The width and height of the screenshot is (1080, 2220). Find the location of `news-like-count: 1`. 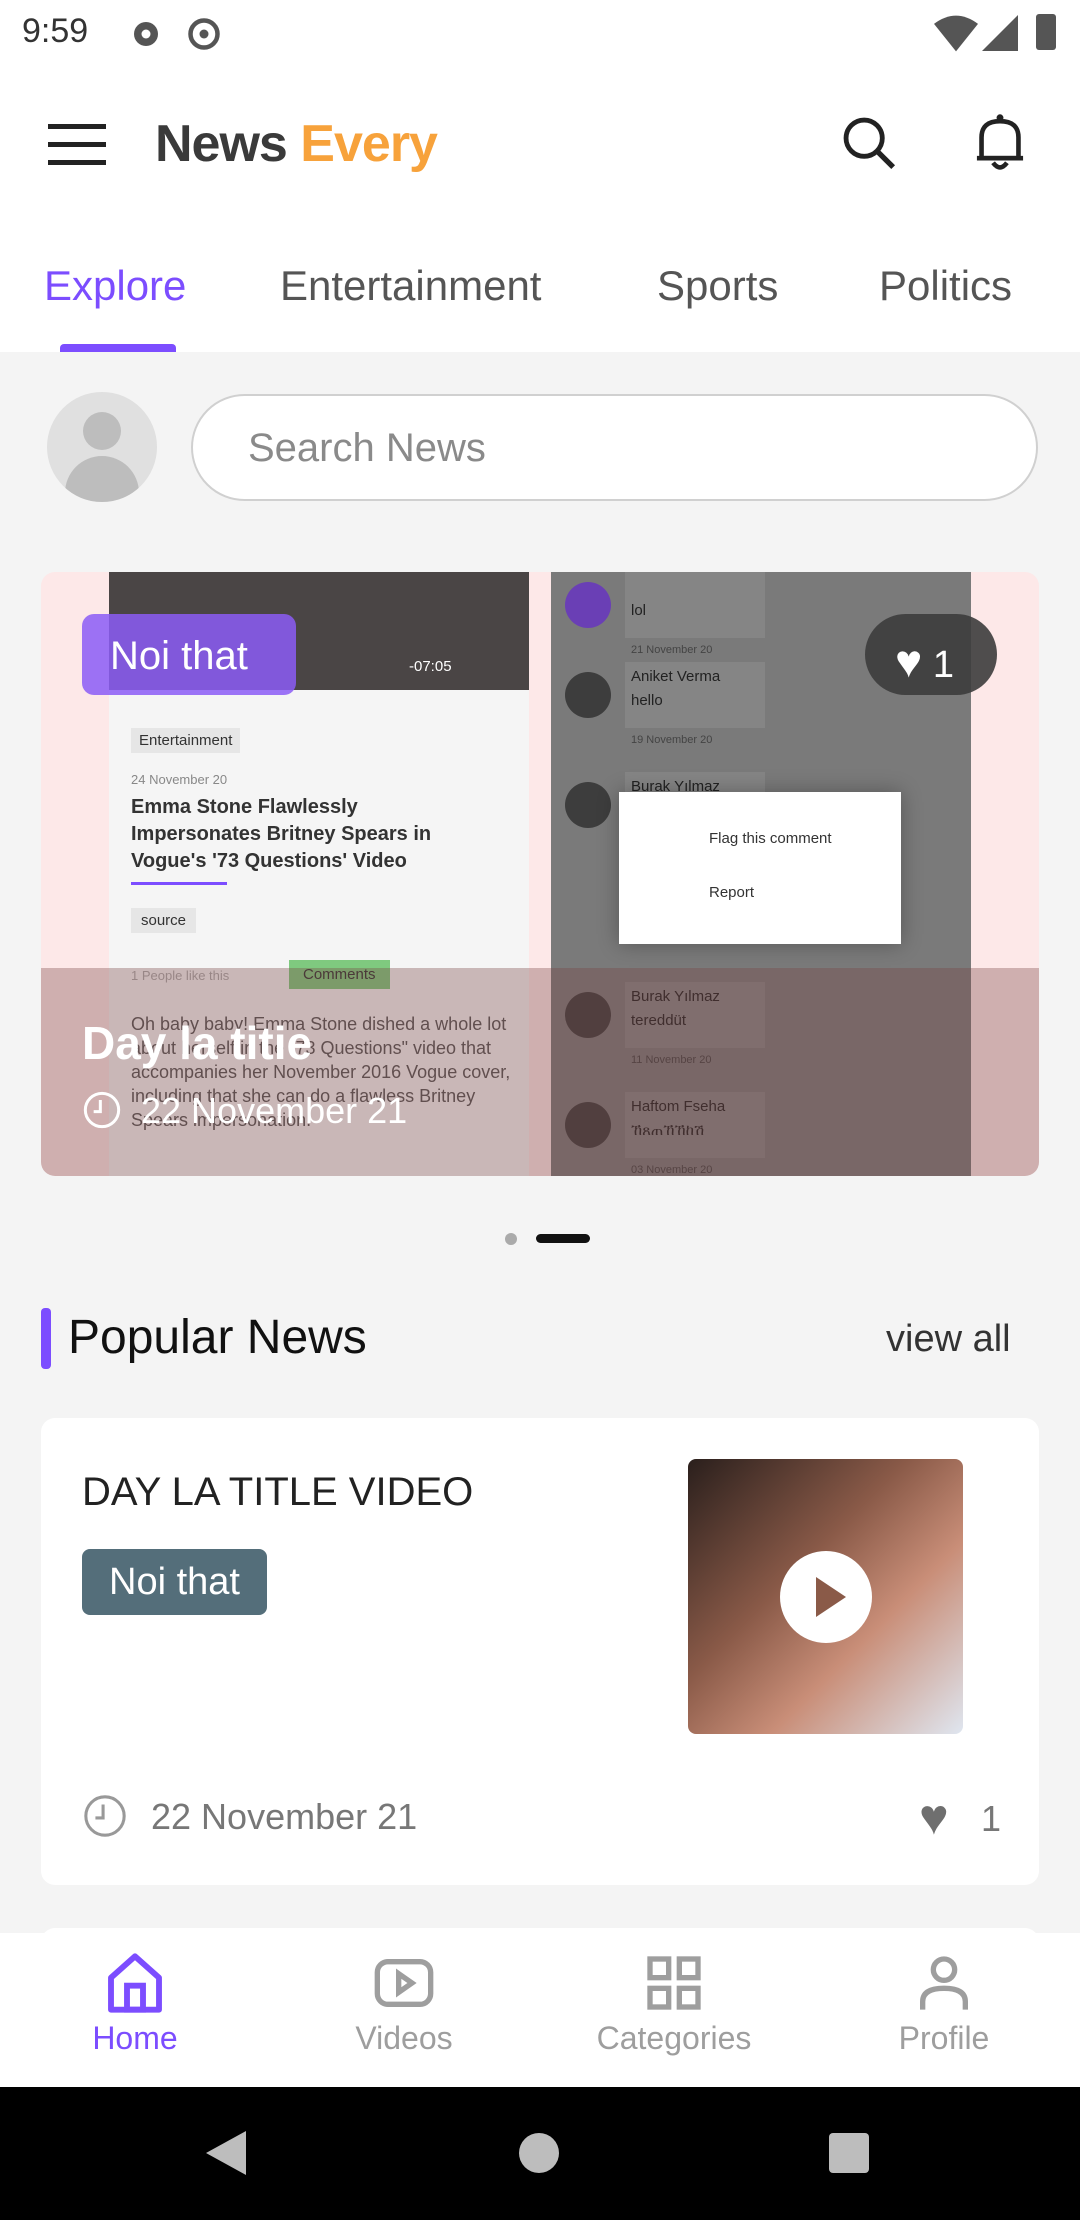

news-like-count: 1 is located at coordinates (991, 1818).